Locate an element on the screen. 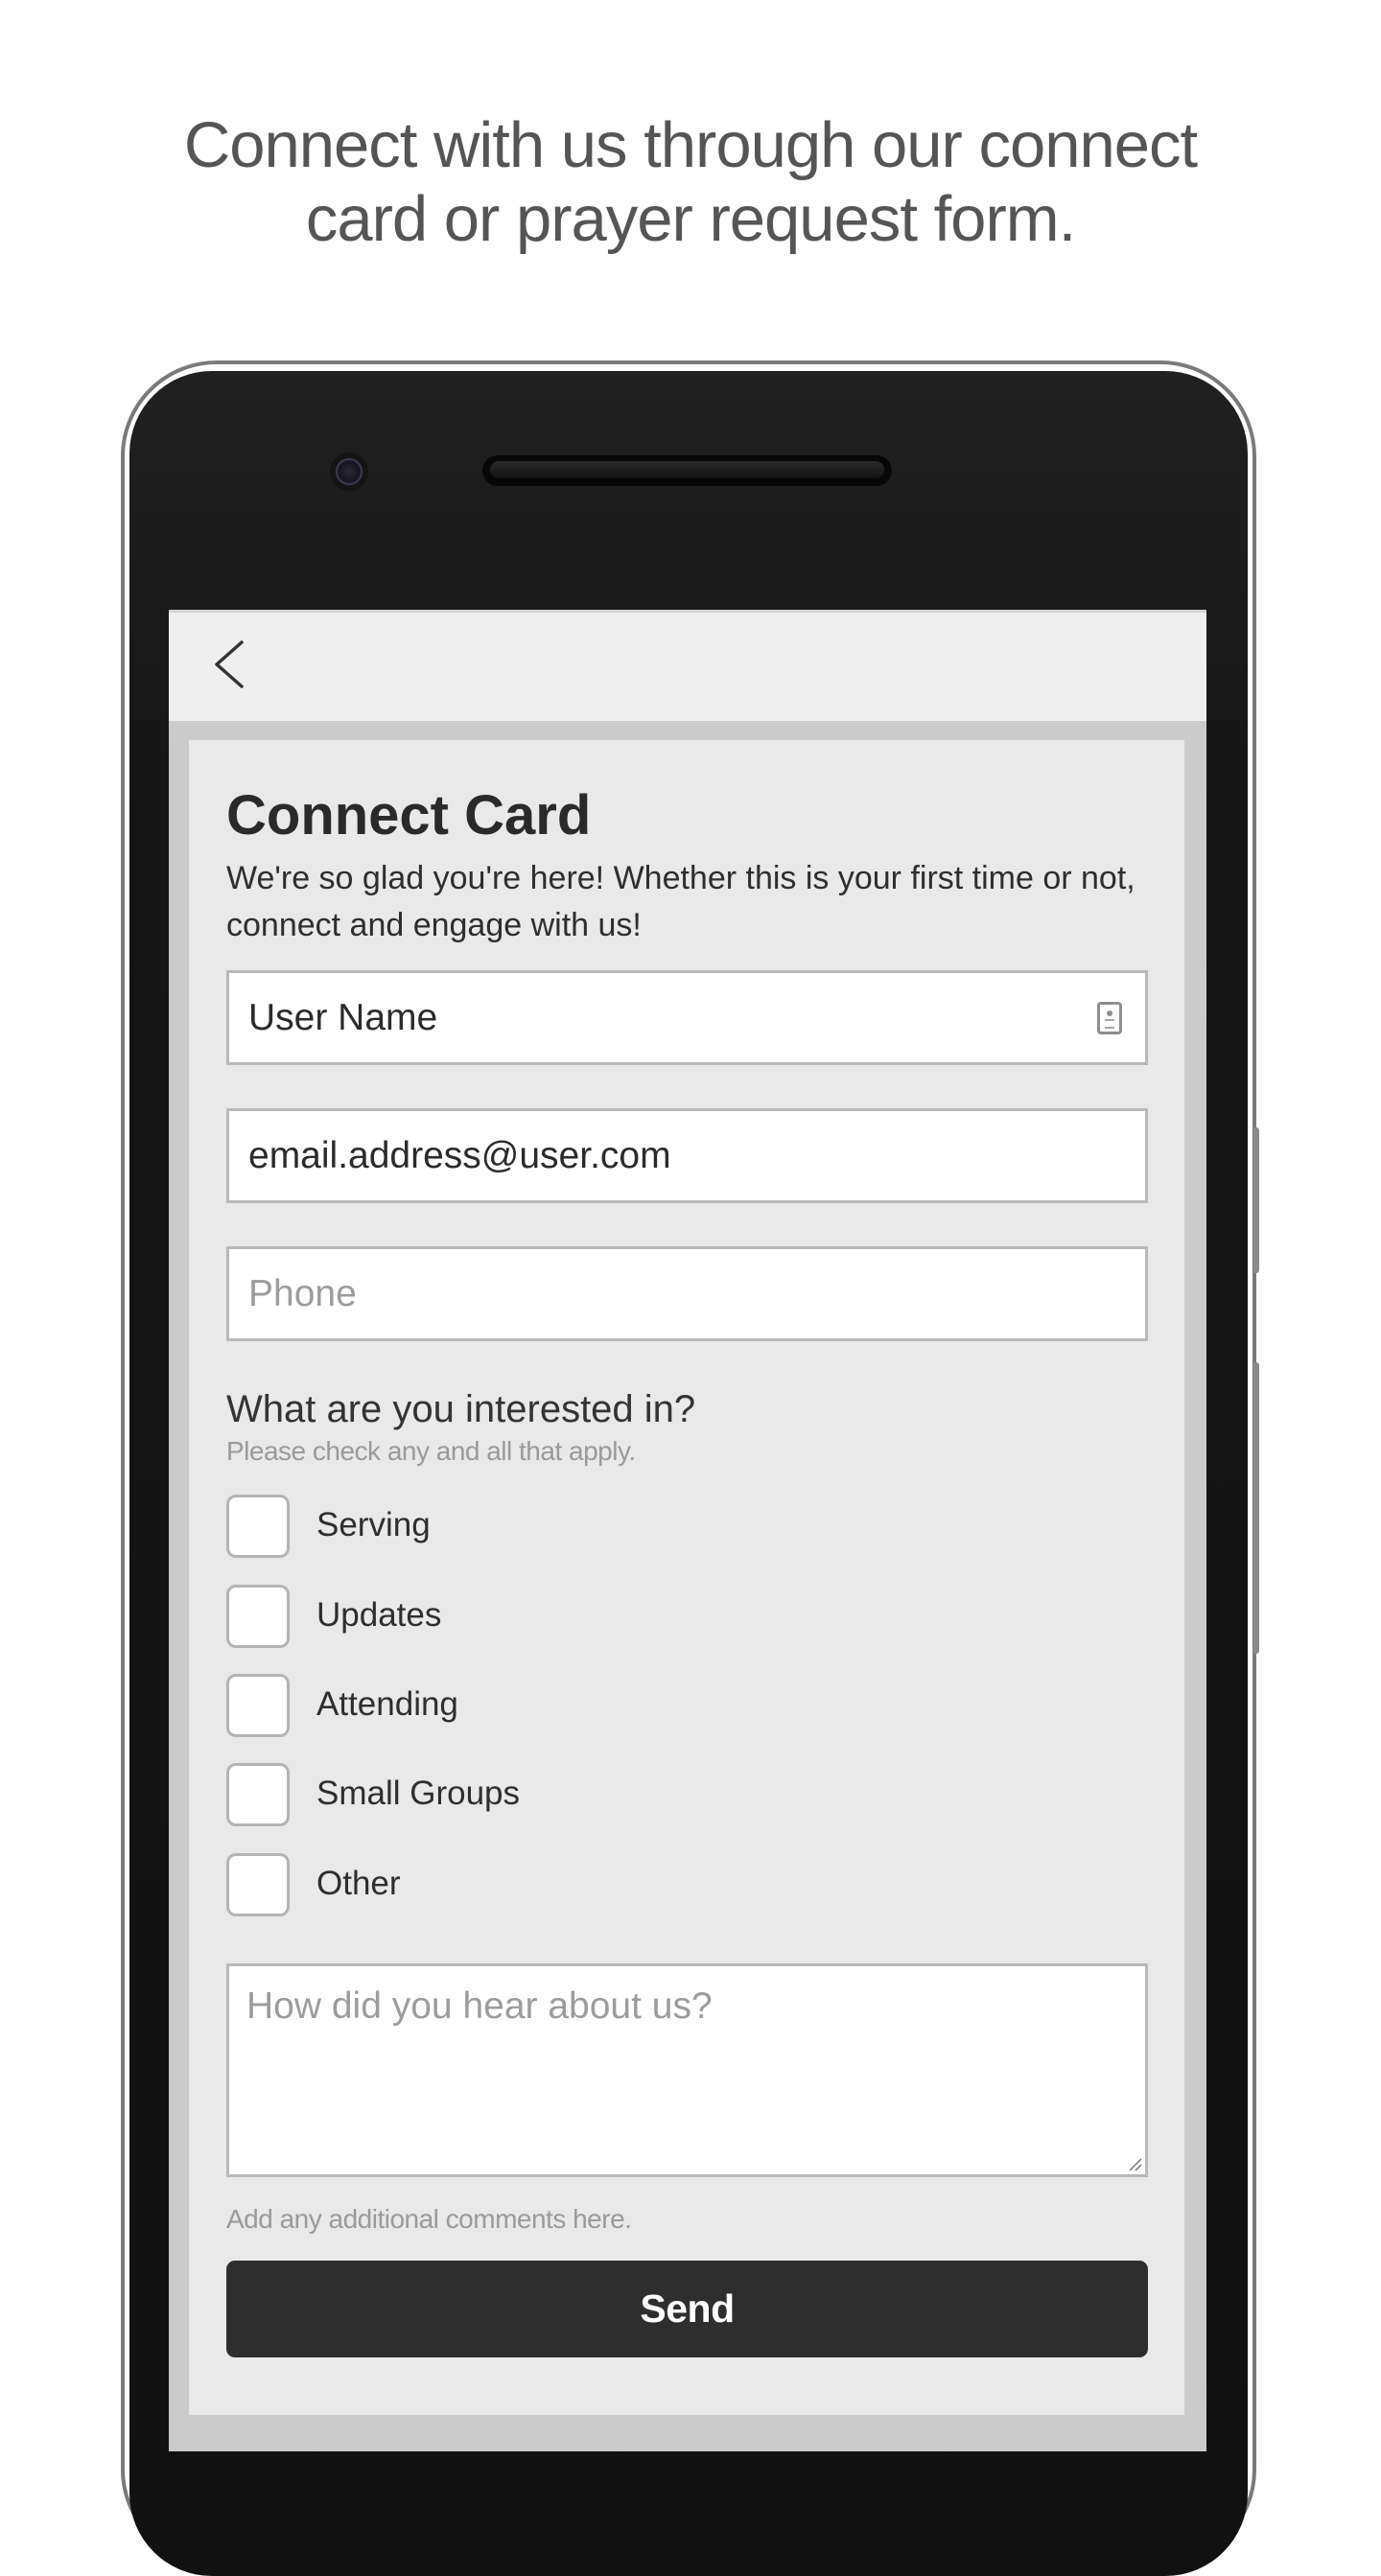 This screenshot has height=2576, width=1381. interests-hint: Please check any and all that apply. is located at coordinates (431, 1451).